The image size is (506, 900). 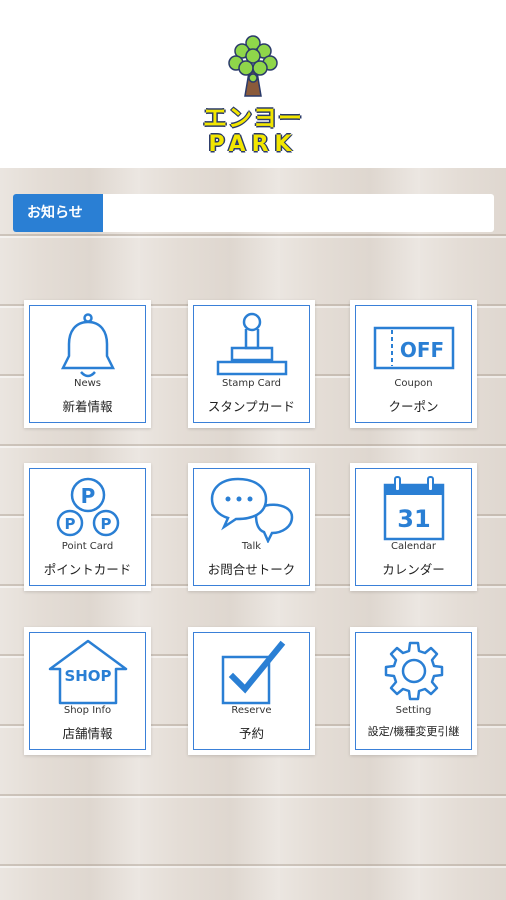 I want to click on gear-icon, so click(x=413, y=673).